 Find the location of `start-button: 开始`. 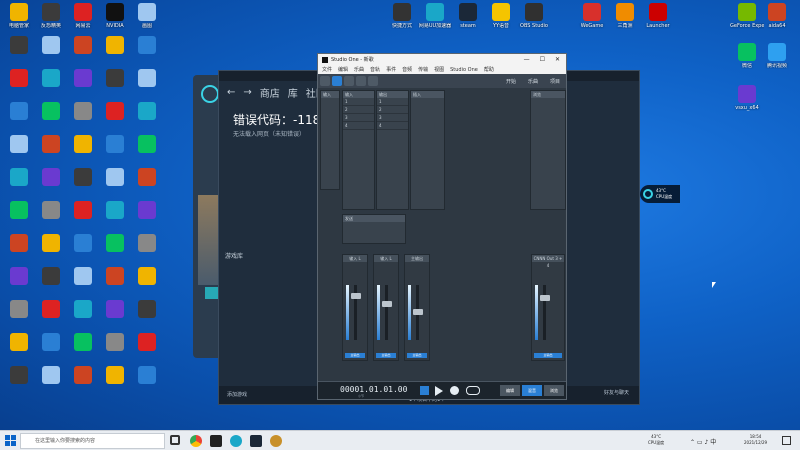

start-button: 开始 is located at coordinates (511, 81).